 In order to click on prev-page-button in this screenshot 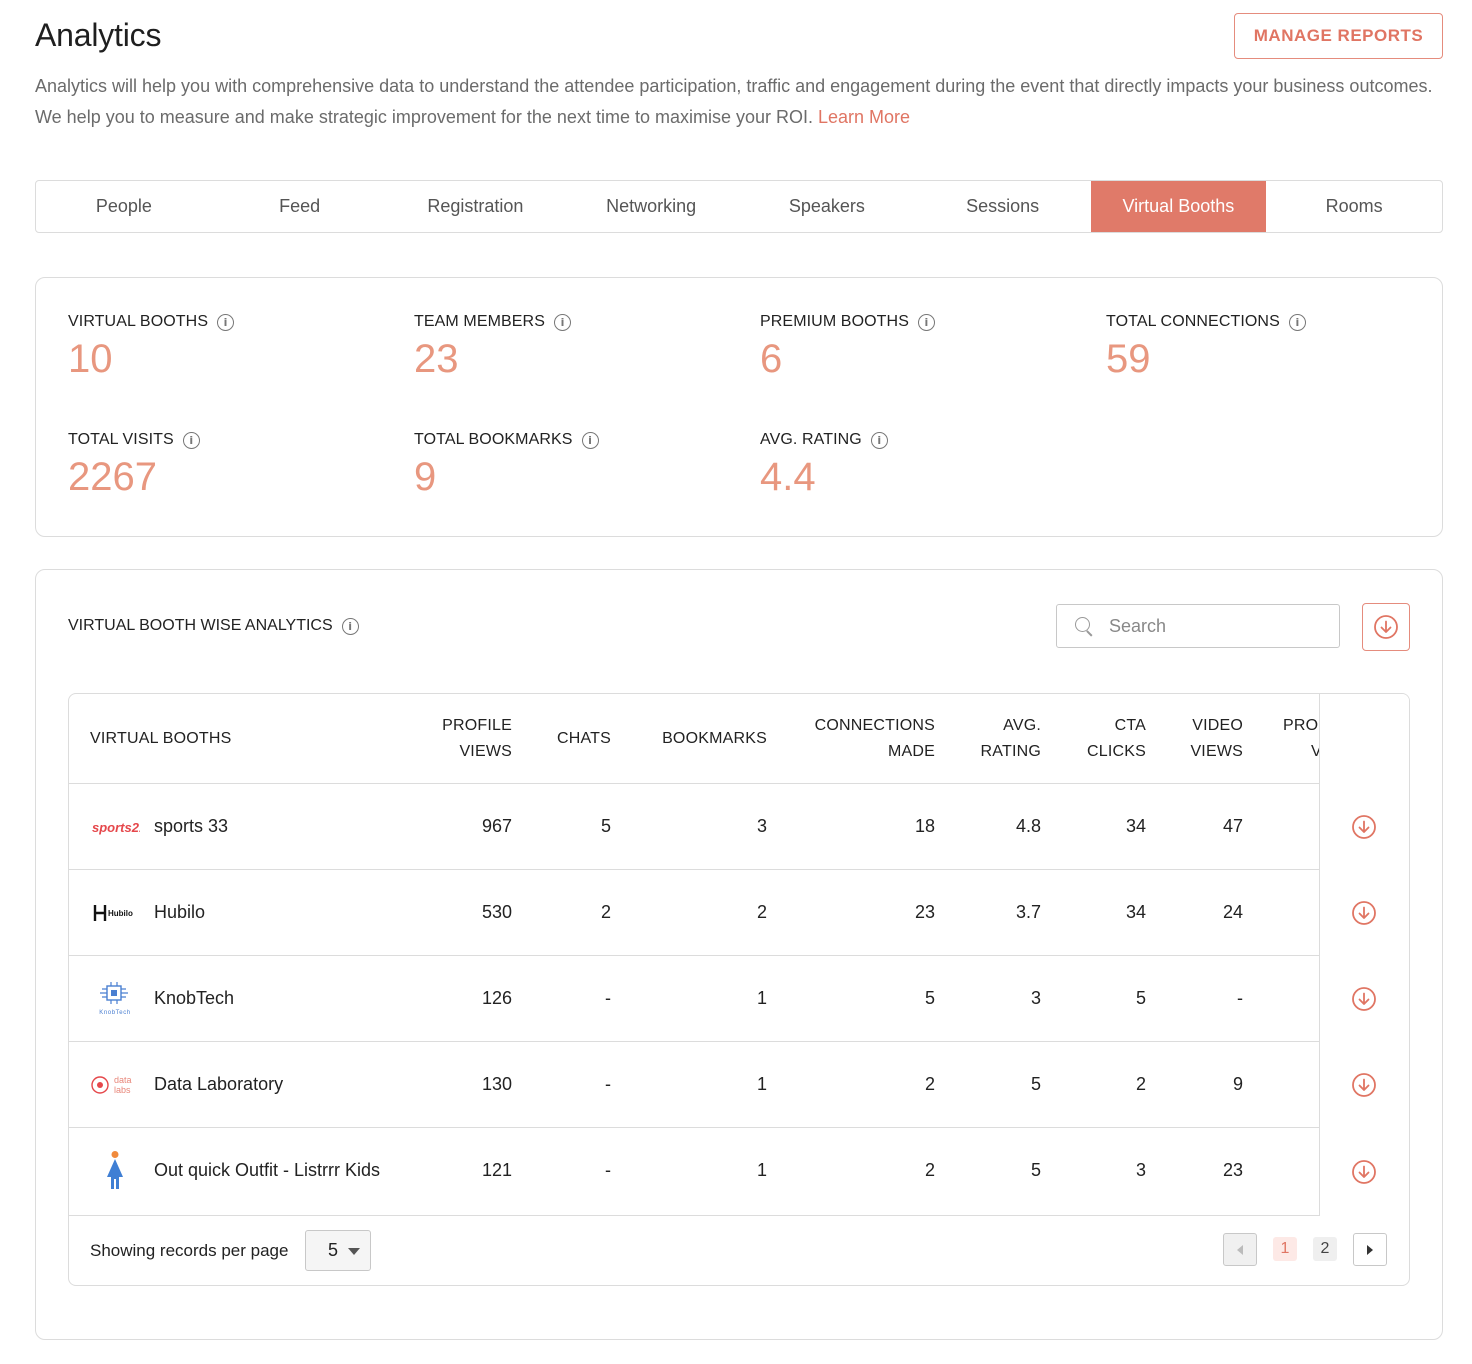, I will do `click(1240, 1249)`.